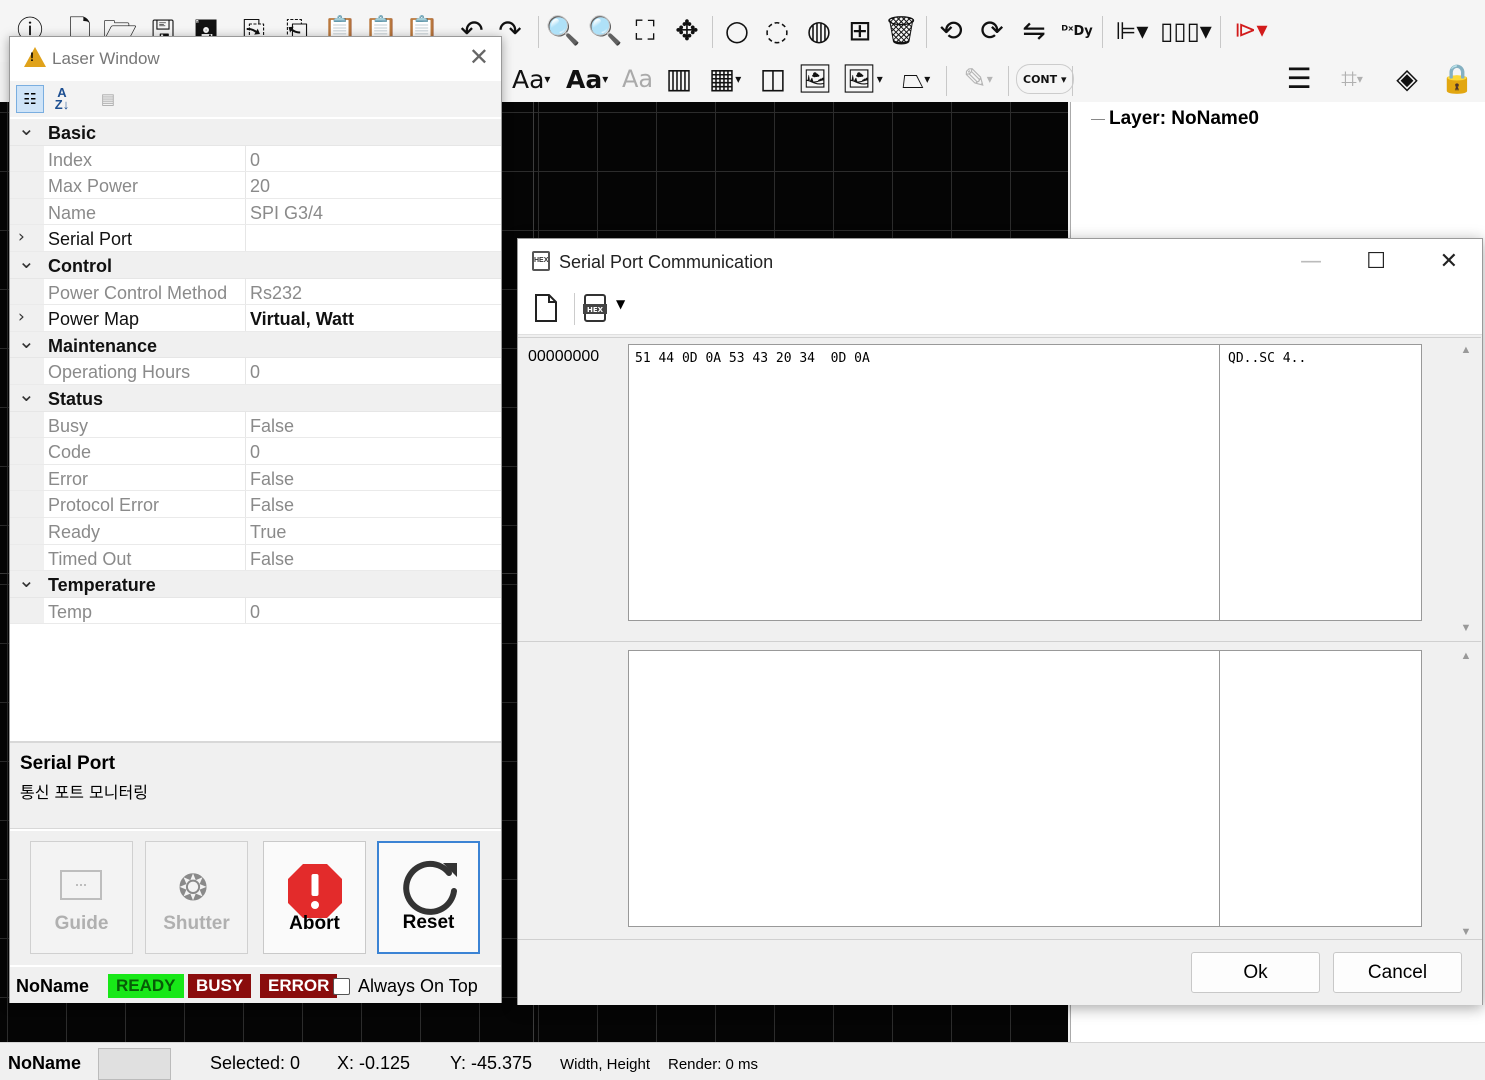 This screenshot has height=1080, width=1485. I want to click on property-category: ⌄ Temperature, so click(255, 583).